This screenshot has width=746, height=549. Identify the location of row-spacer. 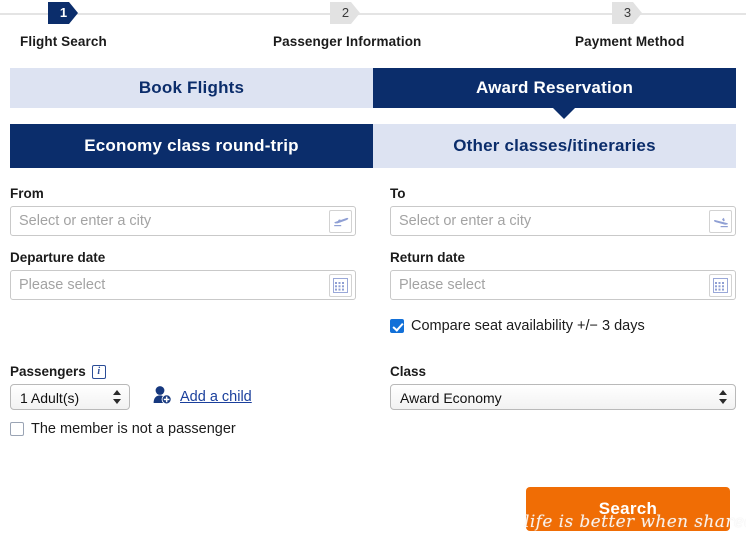
(373, 243).